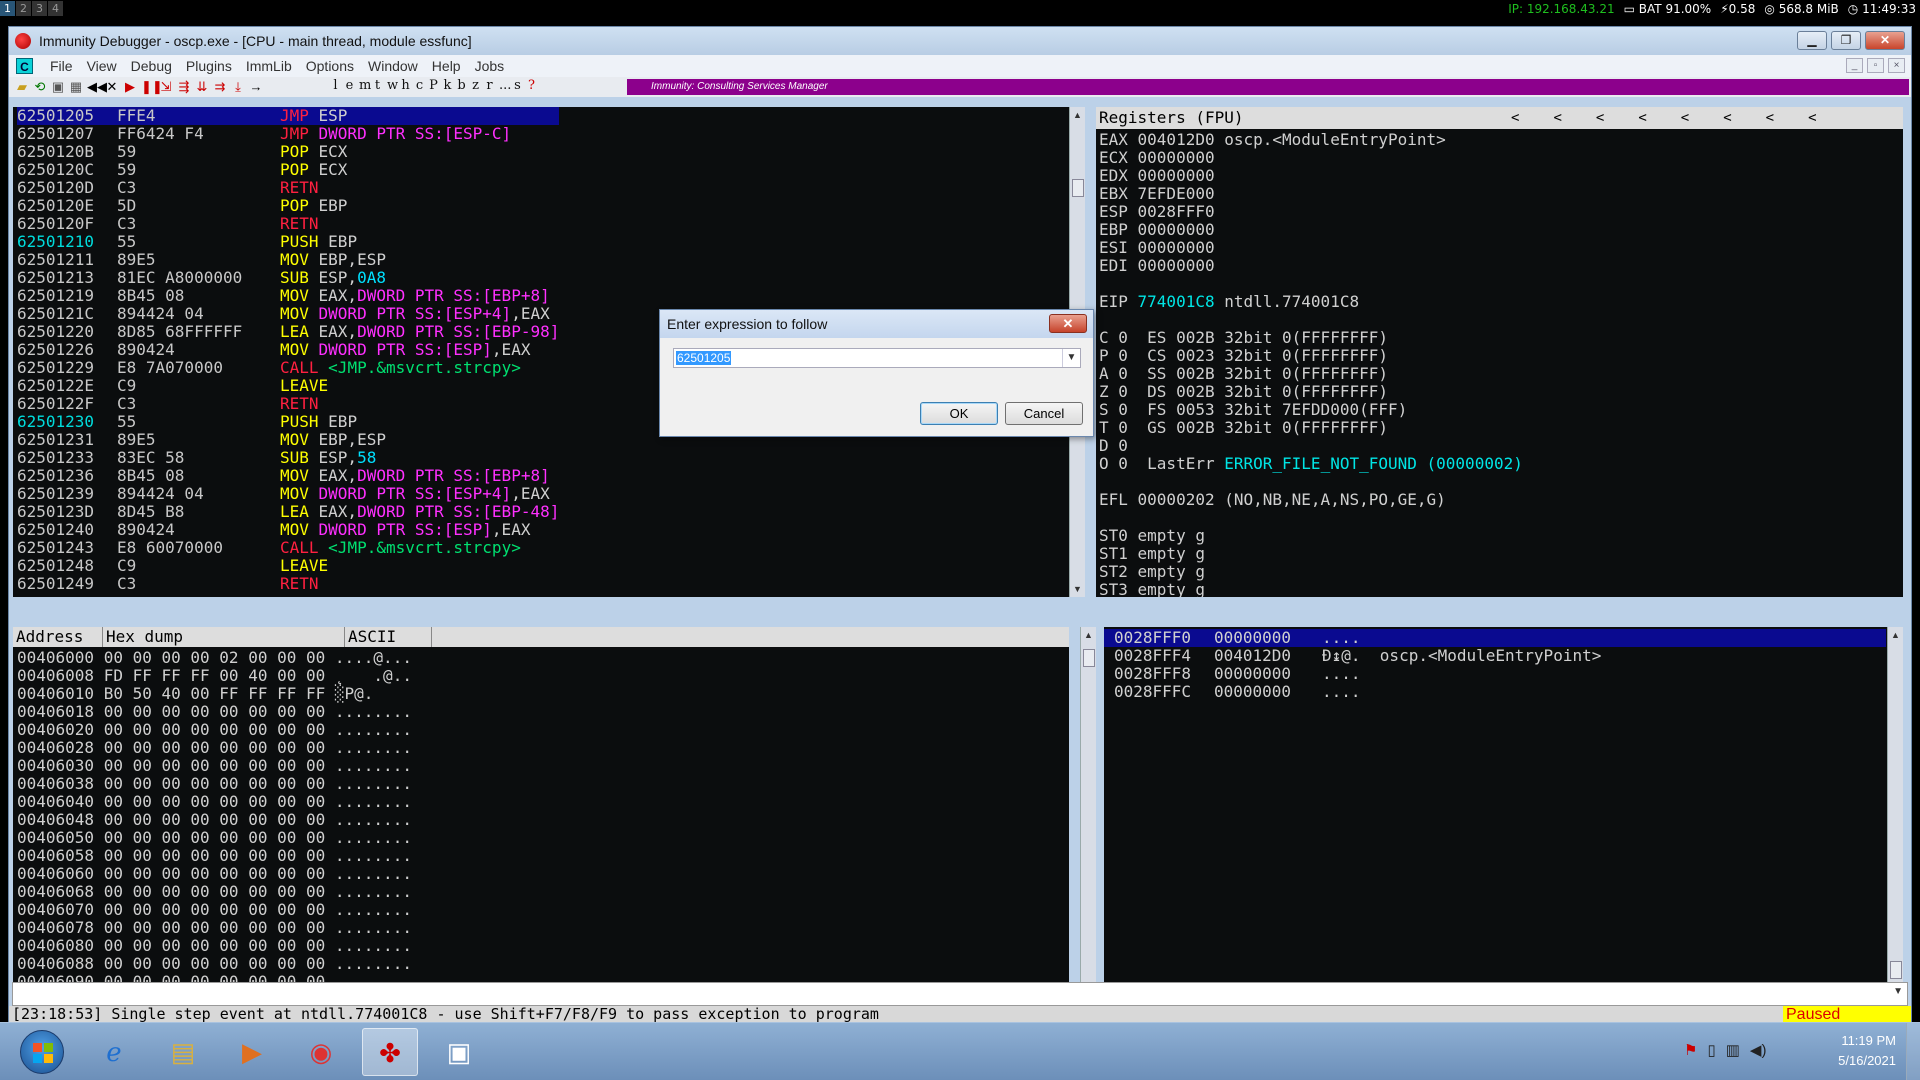 The height and width of the screenshot is (1080, 1920). Describe the element at coordinates (390, 1052) in the screenshot. I see `immunity-debugger-icon: ✤` at that location.